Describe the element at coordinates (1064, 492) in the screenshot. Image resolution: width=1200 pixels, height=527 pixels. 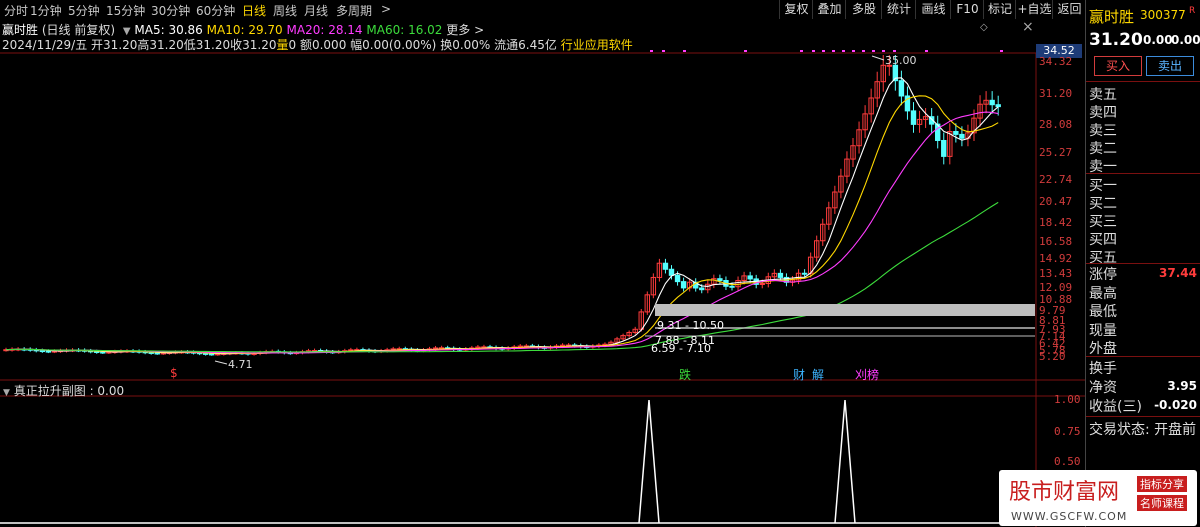
I see `watermark-name: 股市财富网` at that location.